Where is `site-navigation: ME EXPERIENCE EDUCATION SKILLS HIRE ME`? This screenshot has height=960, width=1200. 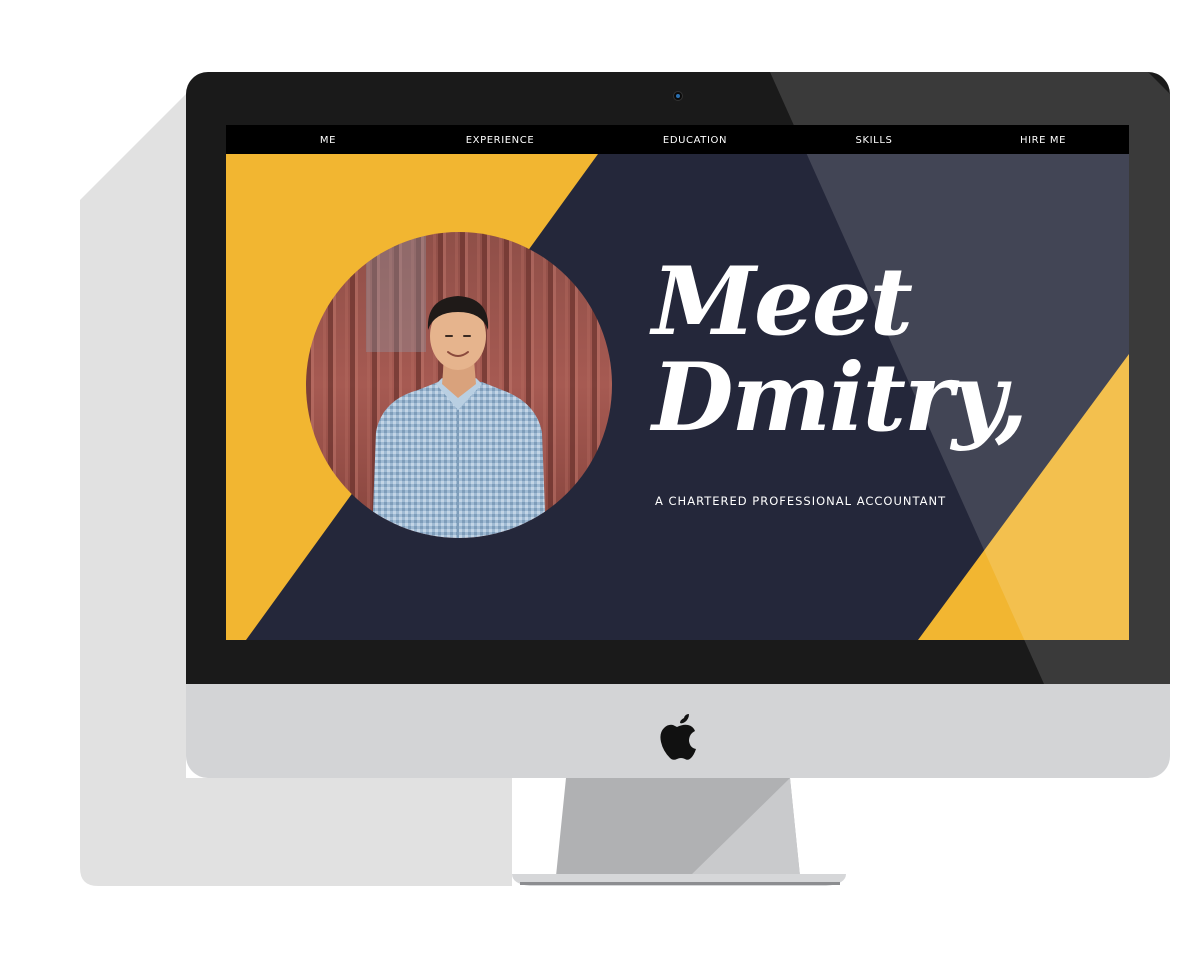 site-navigation: ME EXPERIENCE EDUCATION SKILLS HIRE ME is located at coordinates (677, 139).